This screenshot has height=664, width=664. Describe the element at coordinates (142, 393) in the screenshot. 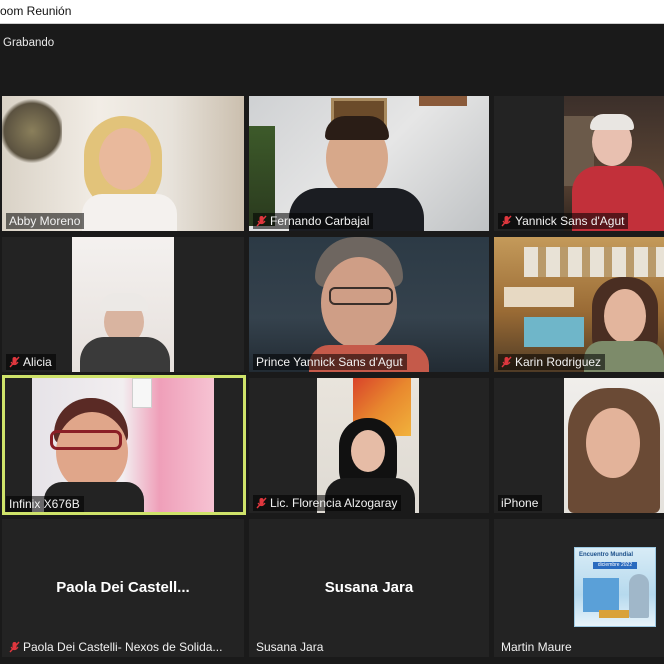

I see `wall-ac-unit` at that location.